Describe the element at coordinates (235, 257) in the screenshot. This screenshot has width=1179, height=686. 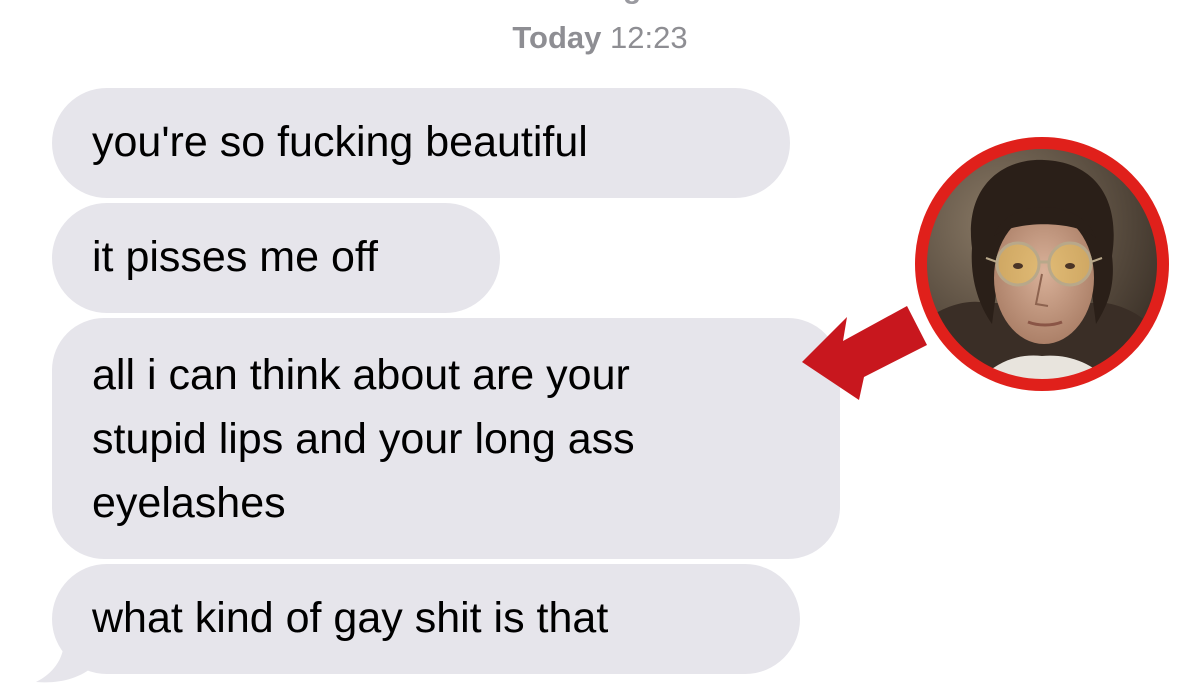
I see `message-line: it pisses me off` at that location.